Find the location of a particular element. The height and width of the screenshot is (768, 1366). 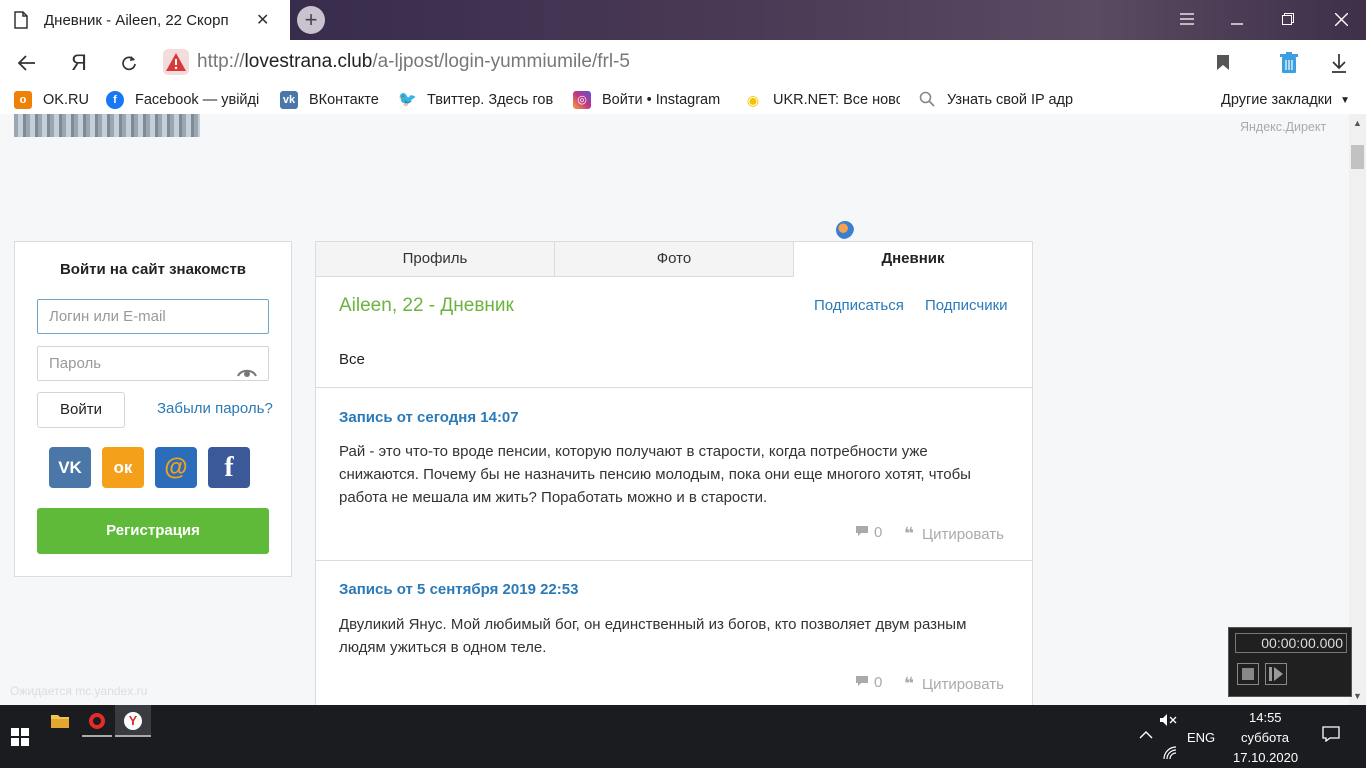

url-path: /a-ljpost/login-yummiumile/frl-5 is located at coordinates (501, 61).